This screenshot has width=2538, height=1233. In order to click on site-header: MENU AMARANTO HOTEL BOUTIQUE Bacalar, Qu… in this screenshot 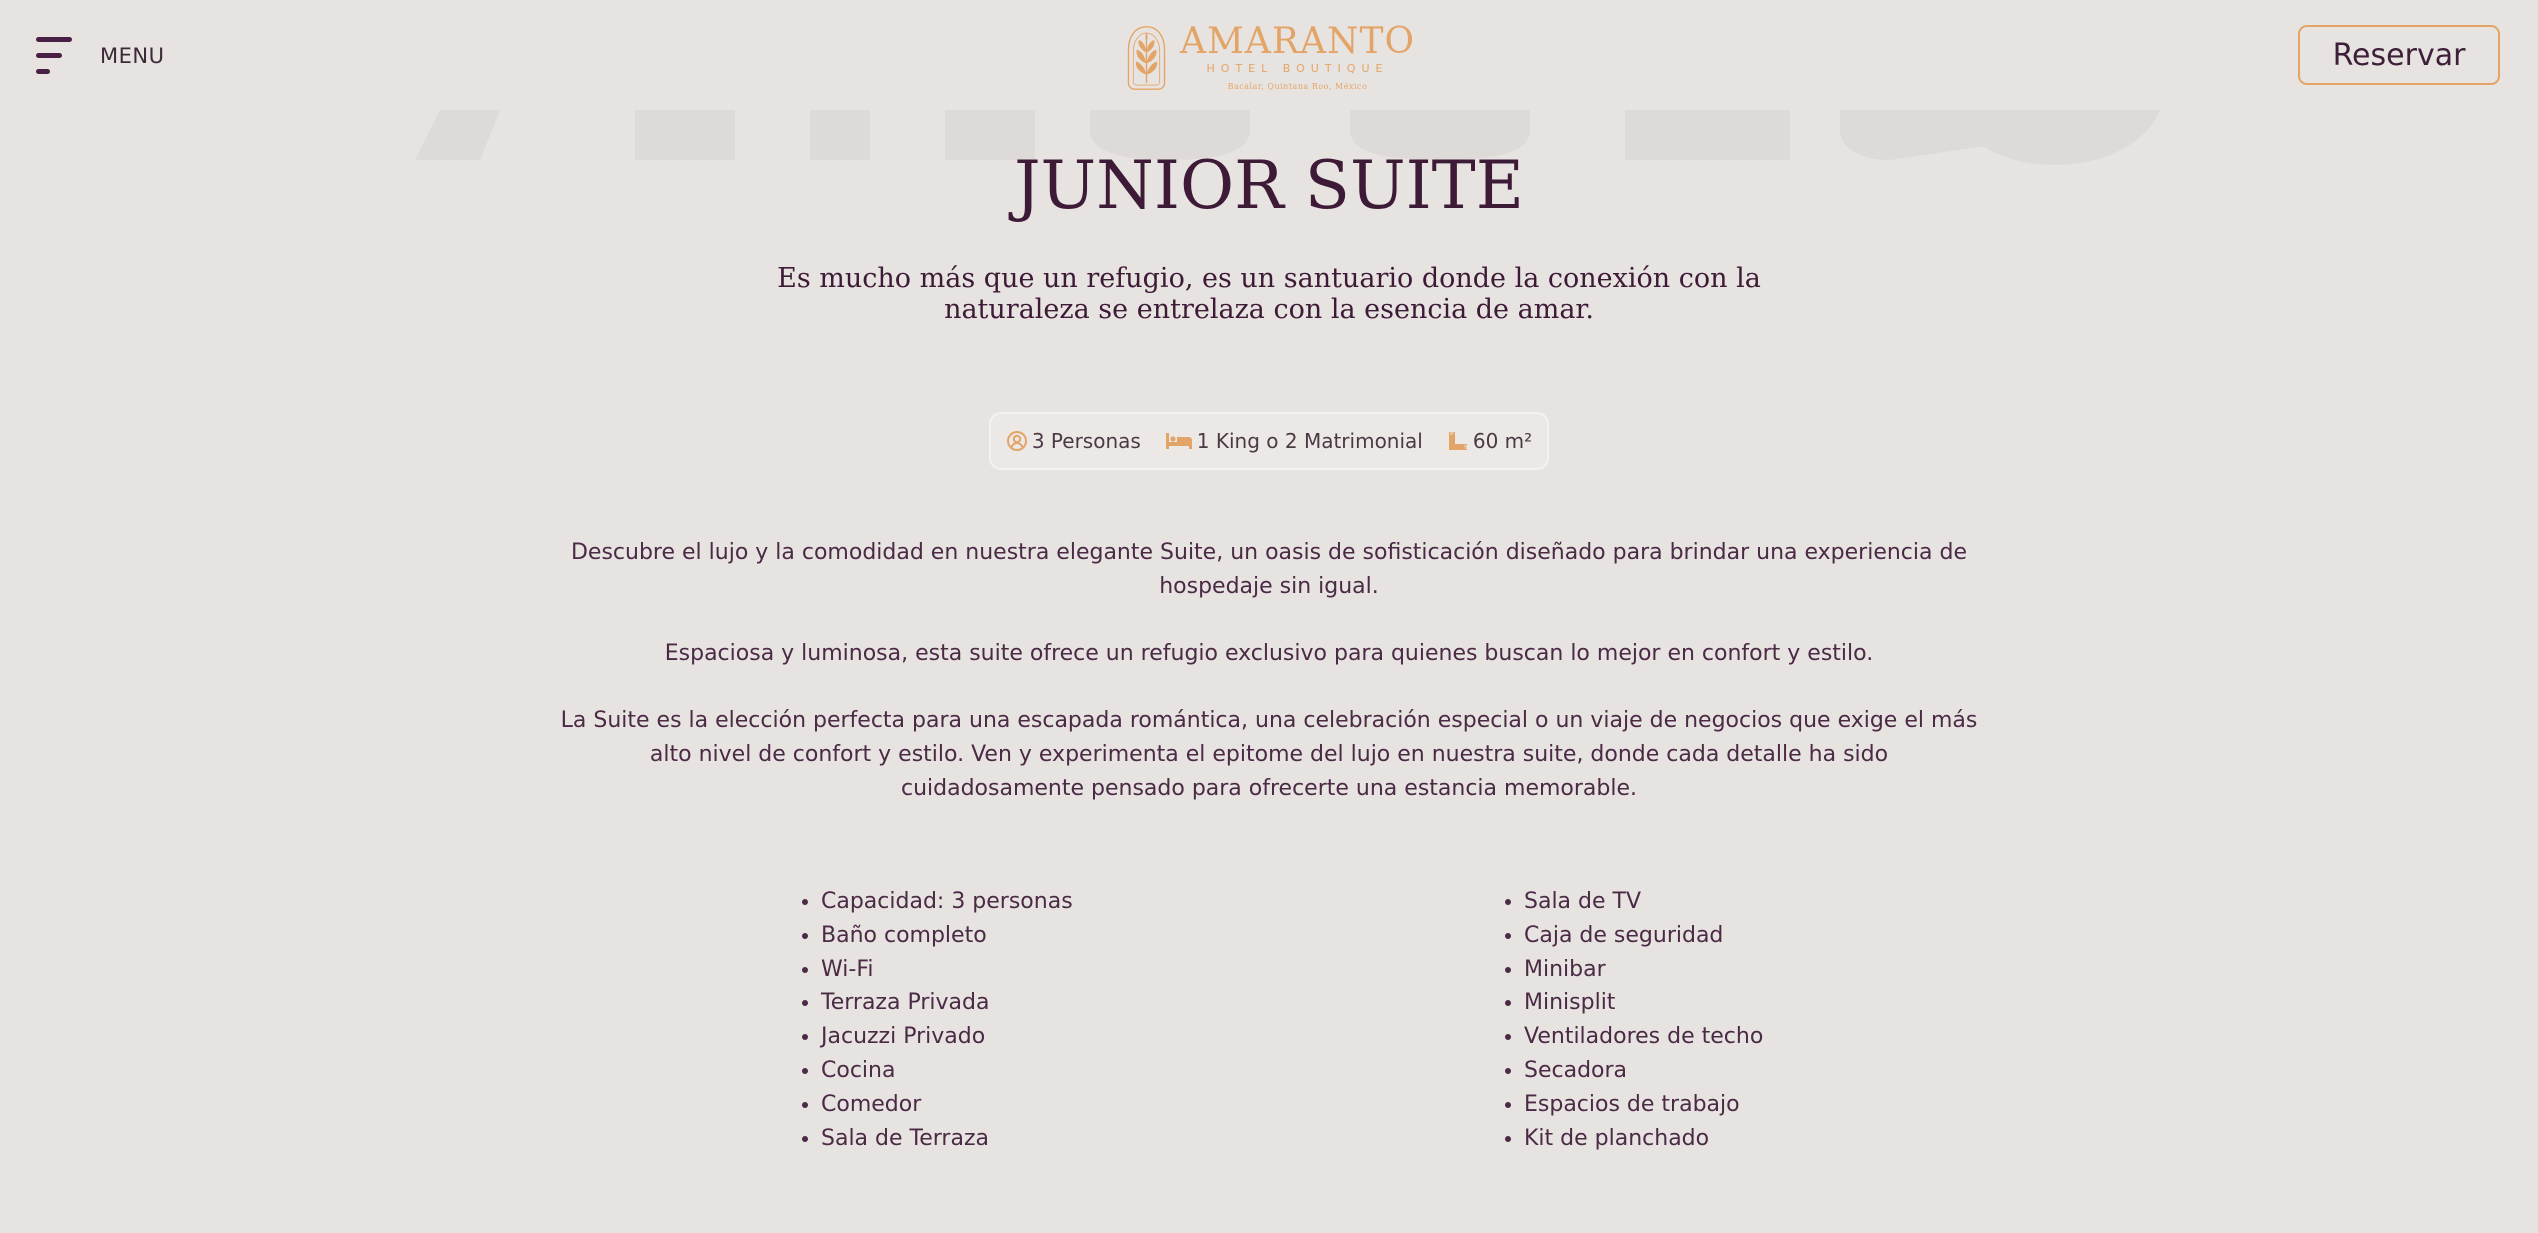, I will do `click(1269, 60)`.